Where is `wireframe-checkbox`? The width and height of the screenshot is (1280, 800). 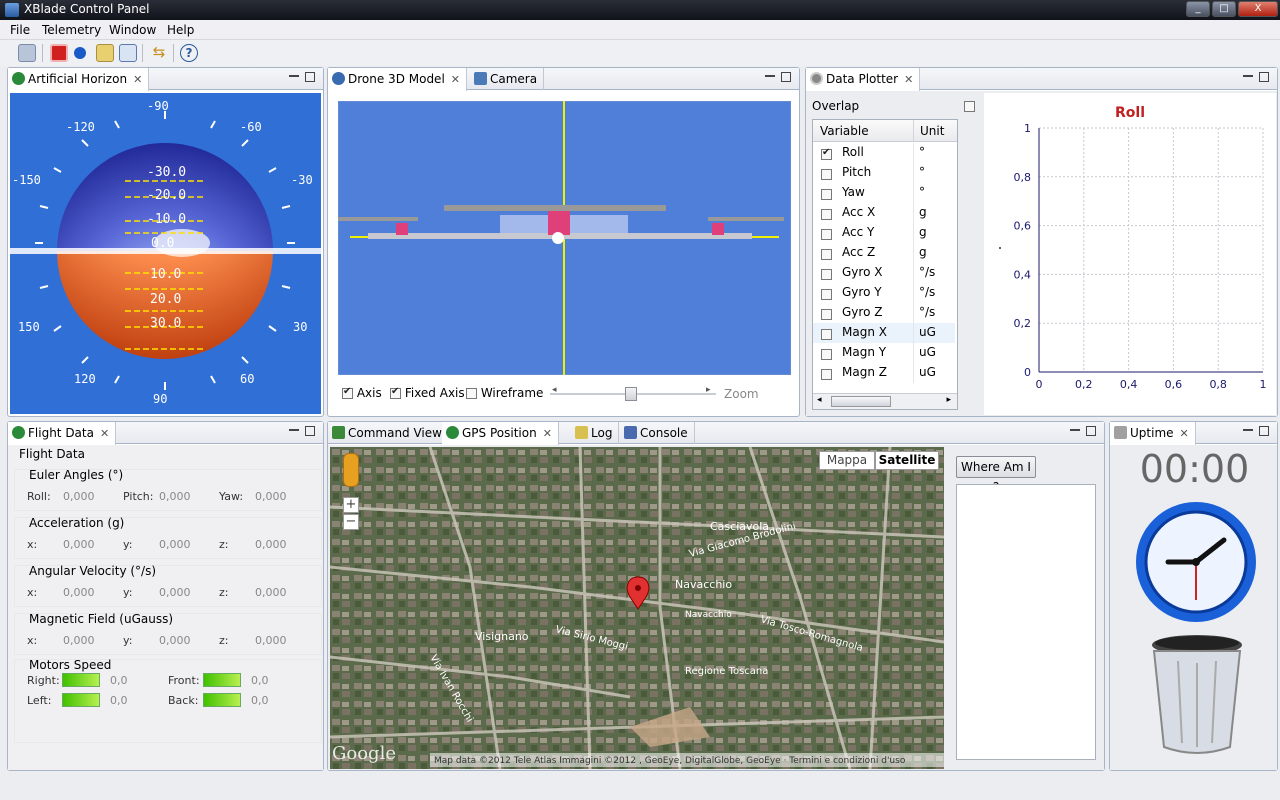
wireframe-checkbox is located at coordinates (471, 393).